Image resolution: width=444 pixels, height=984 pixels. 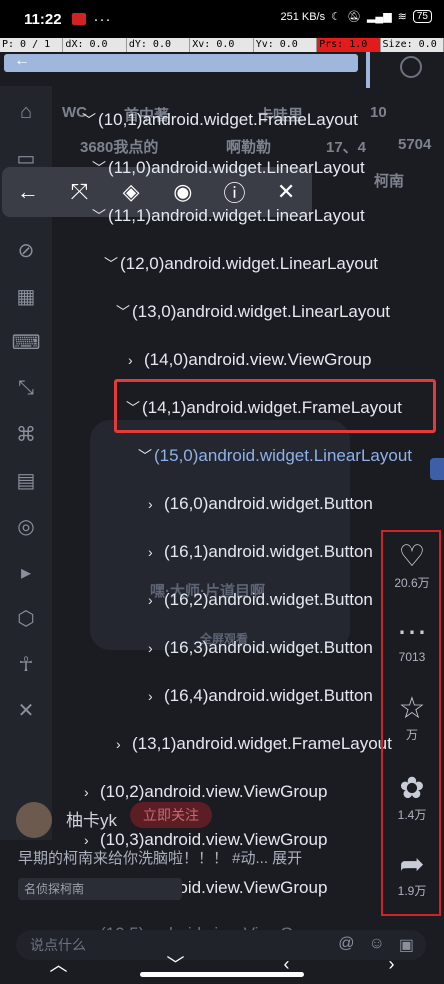 What do you see at coordinates (78, 19) in the screenshot?
I see `notification-icon` at bounding box center [78, 19].